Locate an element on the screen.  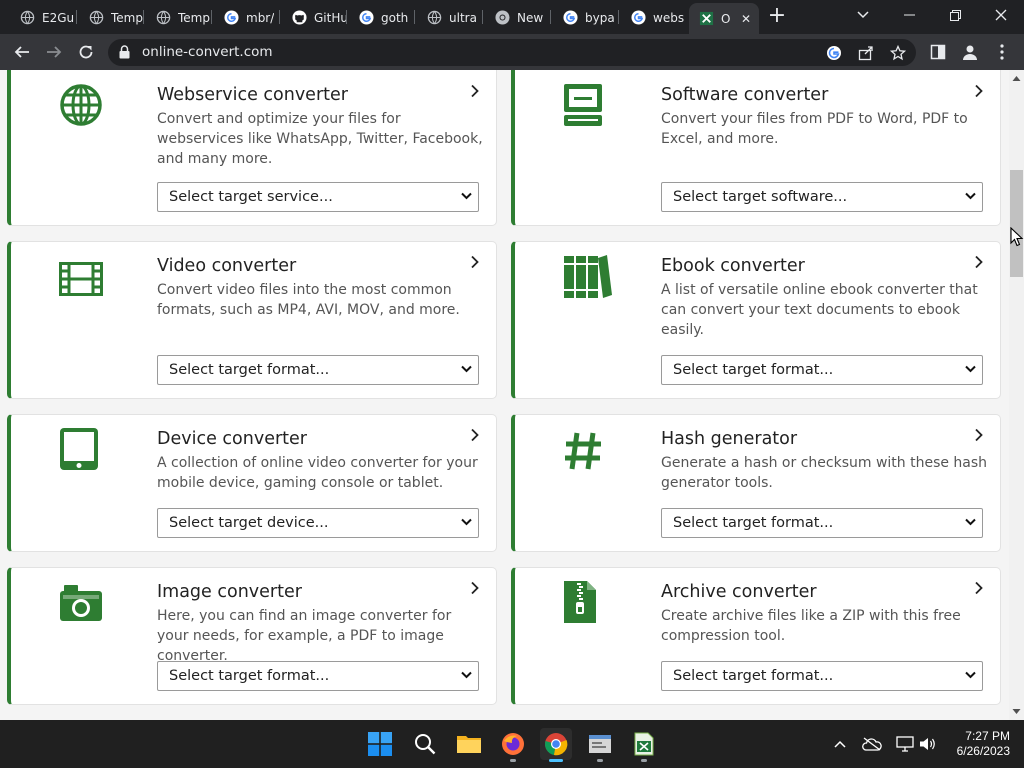
taskbar-search-button is located at coordinates (425, 744).